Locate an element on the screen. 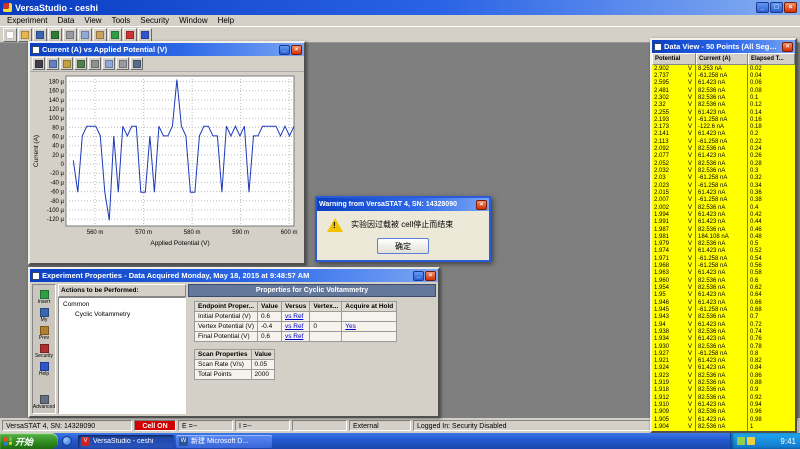 This screenshot has width=800, height=449. table-row: 2.193 V -61.258 nA 0.16 is located at coordinates (723, 120).